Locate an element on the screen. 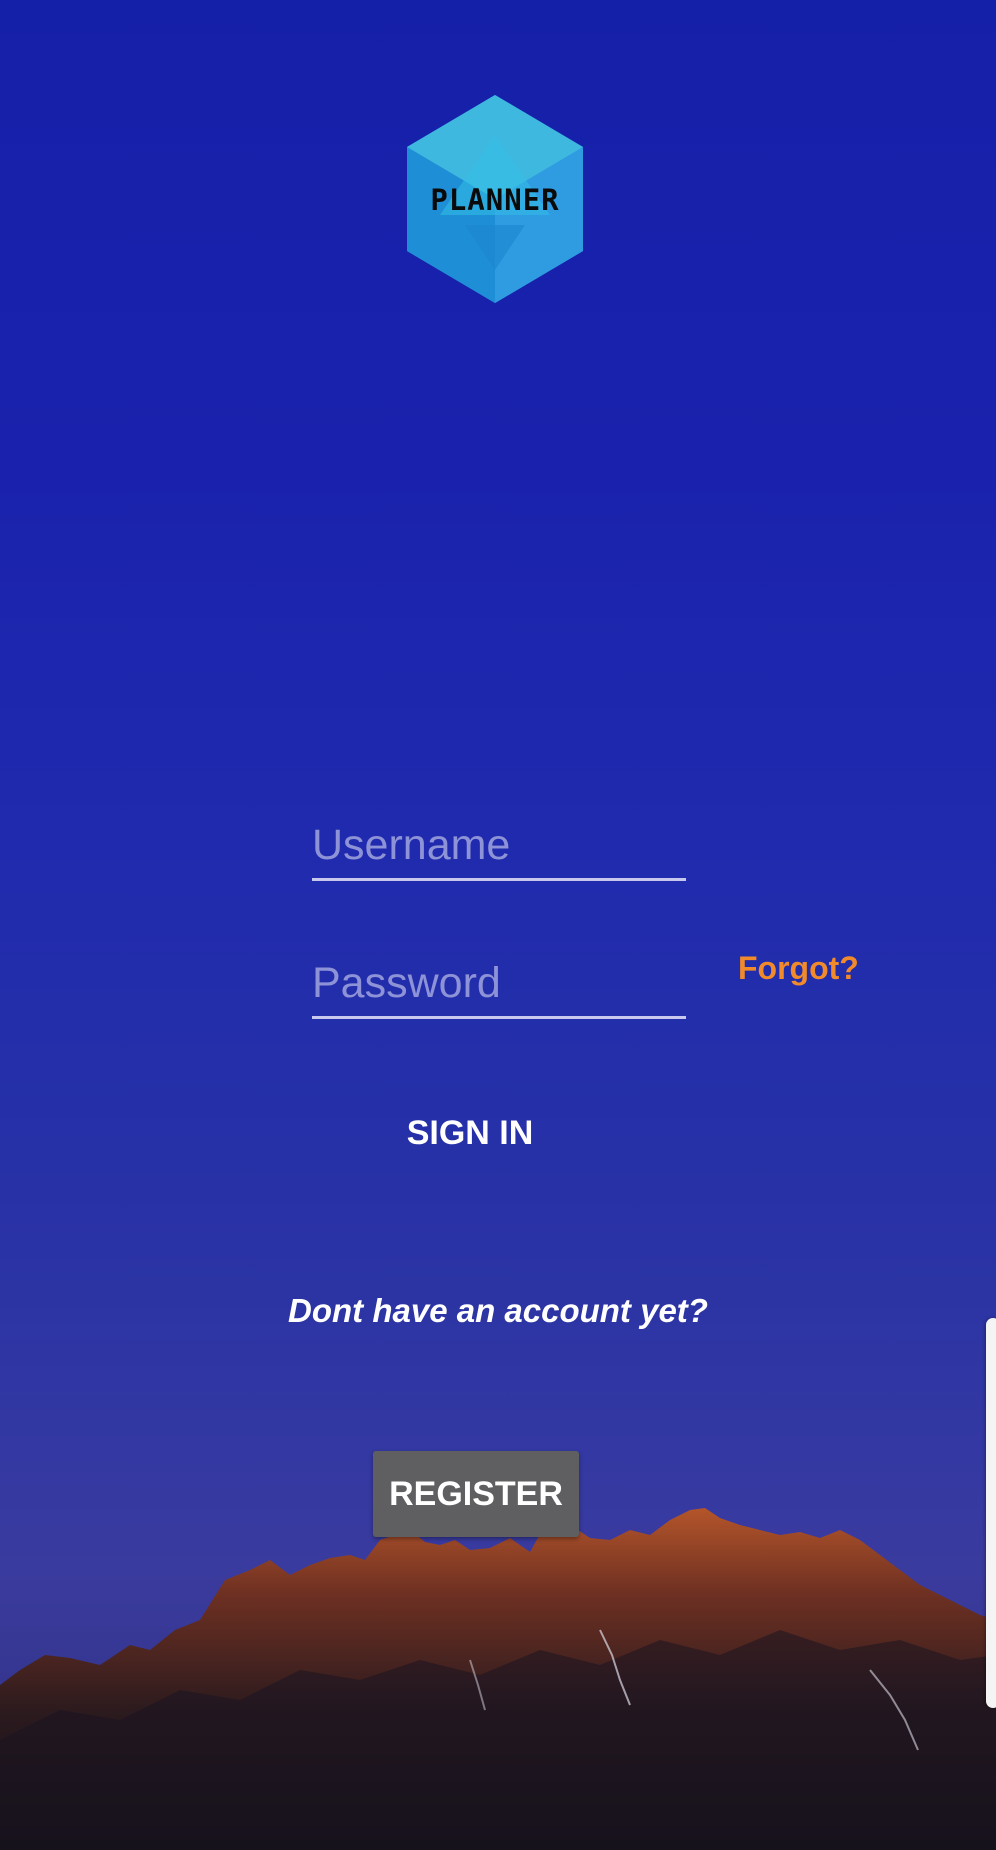 This screenshot has width=996, height=1850. forgot-password-link: Forgot? is located at coordinates (798, 968).